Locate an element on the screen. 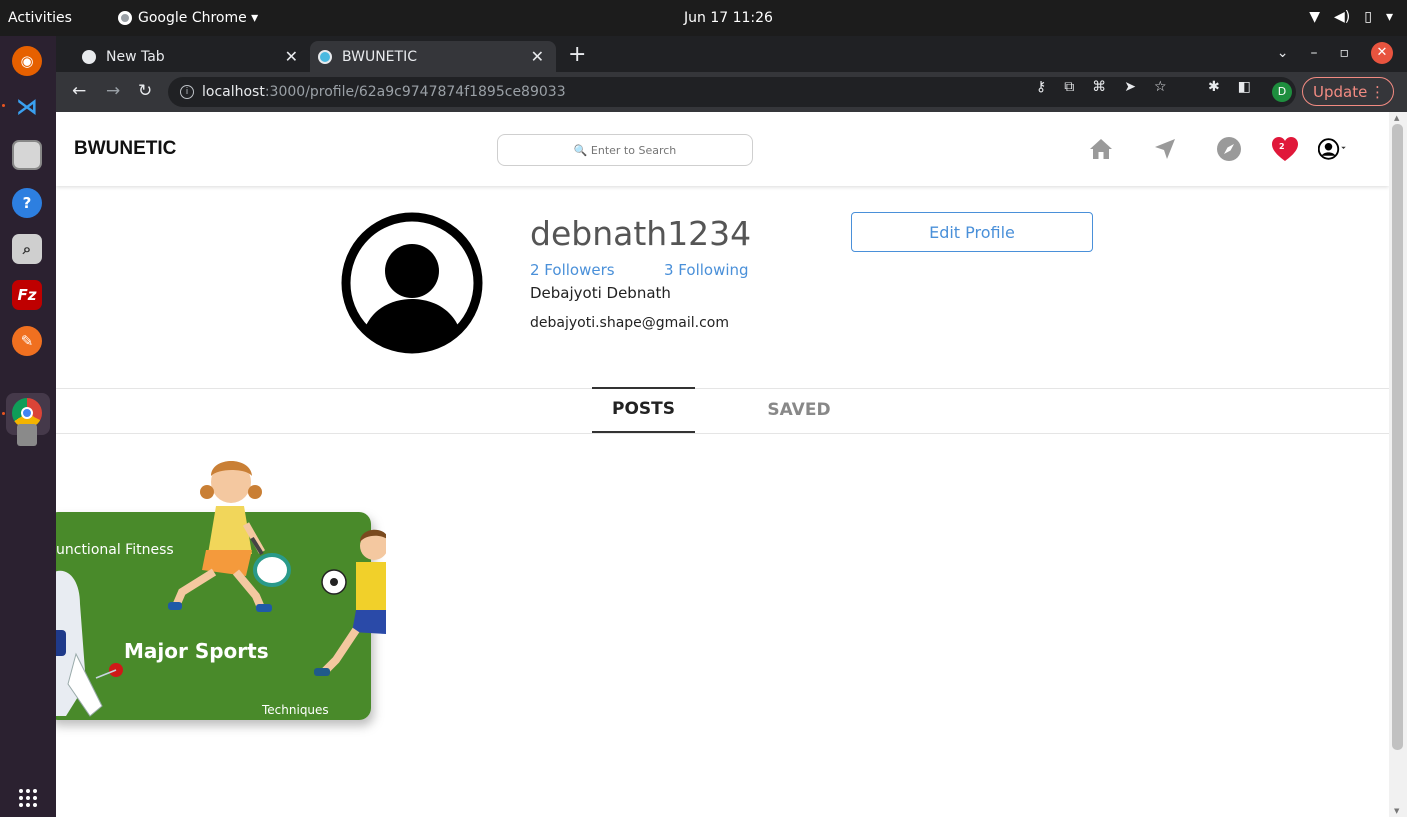 This screenshot has height=817, width=1407. url-host: localhost is located at coordinates (233, 92).